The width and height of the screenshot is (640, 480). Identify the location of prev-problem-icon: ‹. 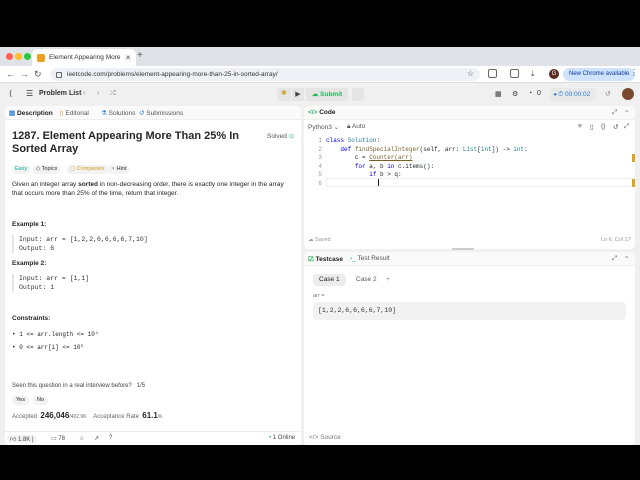
(84, 93).